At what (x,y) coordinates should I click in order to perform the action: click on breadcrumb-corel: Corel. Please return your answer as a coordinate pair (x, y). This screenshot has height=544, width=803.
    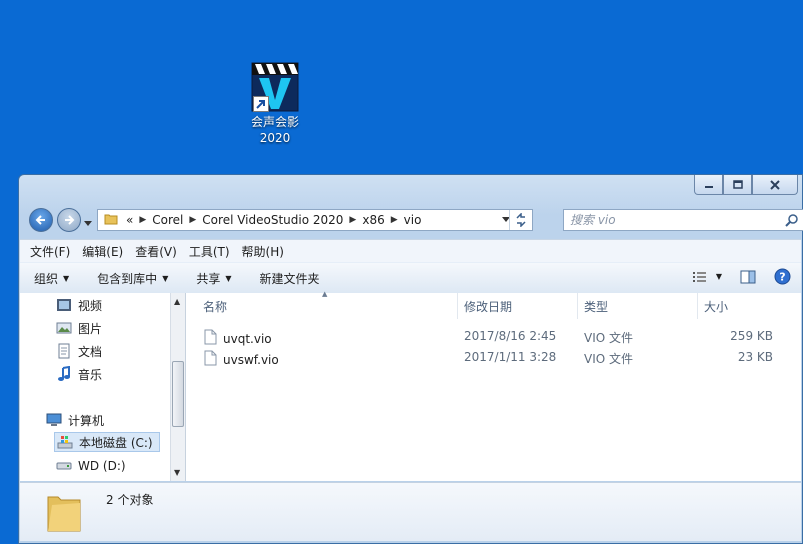
    Looking at the image, I should click on (167, 220).